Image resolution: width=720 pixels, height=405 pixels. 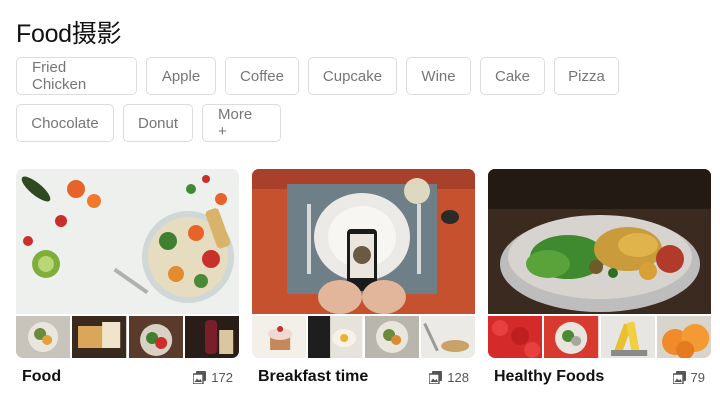 I want to click on photo-count: 79, so click(x=688, y=377).